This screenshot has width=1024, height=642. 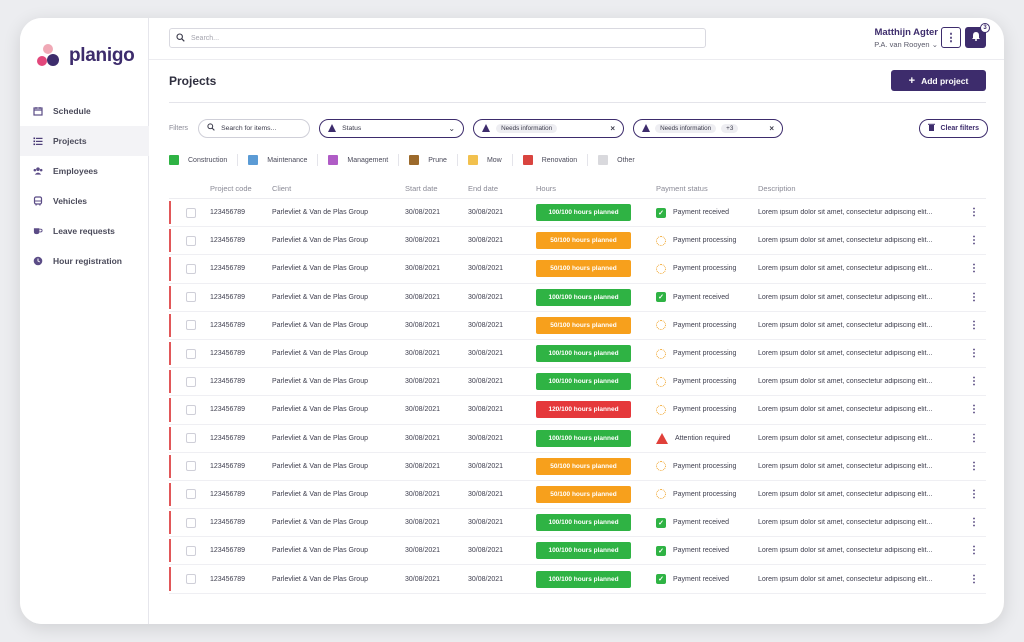 What do you see at coordinates (320, 466) in the screenshot?
I see `client-name: Parlevliet & Van de Plas Group` at bounding box center [320, 466].